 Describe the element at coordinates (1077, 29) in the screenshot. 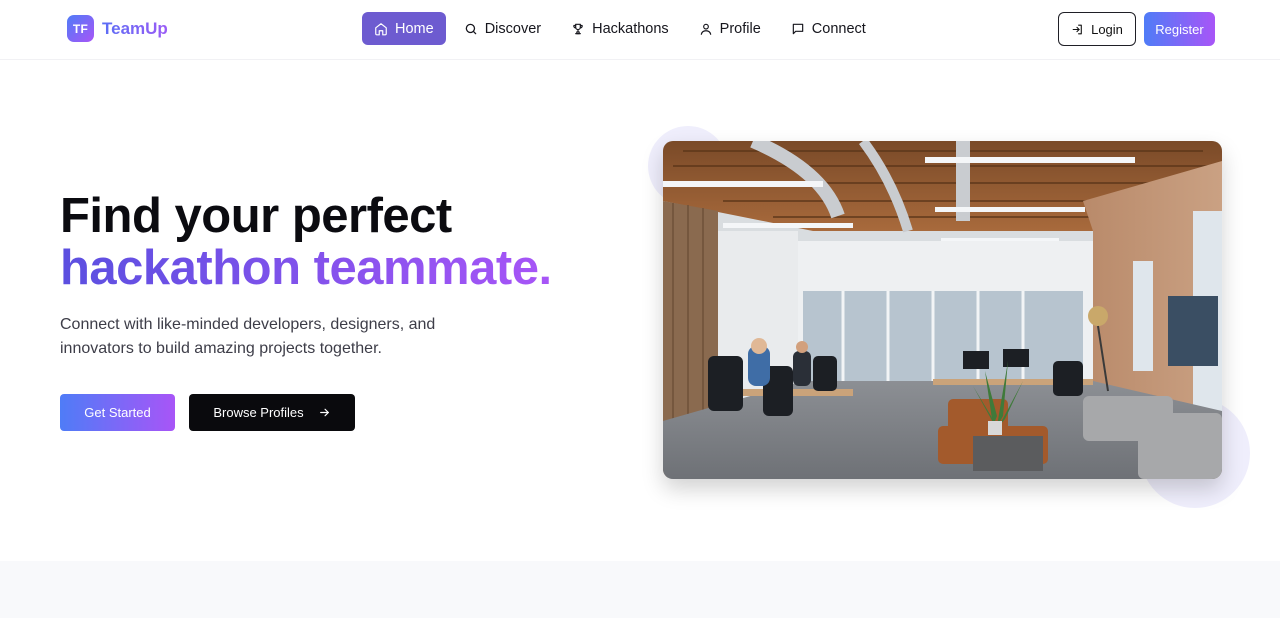

I see `login-icon` at that location.